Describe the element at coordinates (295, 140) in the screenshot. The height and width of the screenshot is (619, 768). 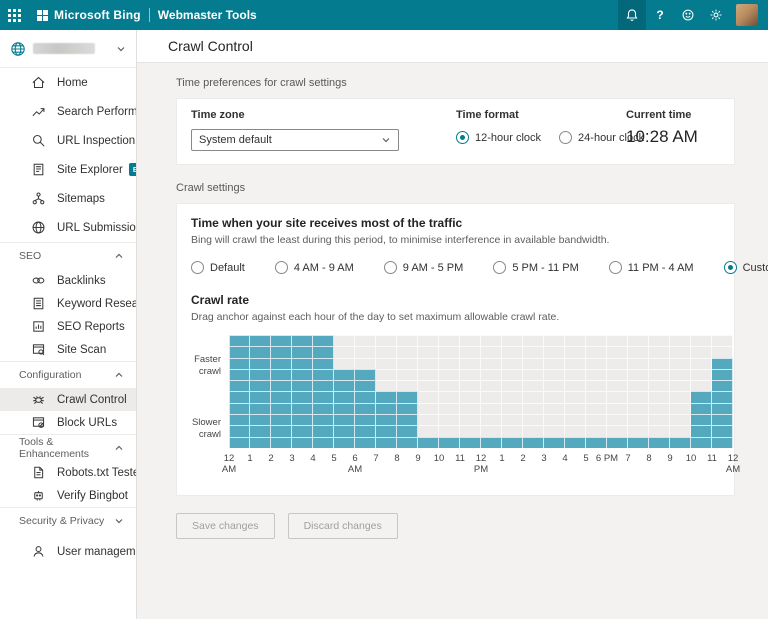
I see `time-zone-select: System default` at that location.